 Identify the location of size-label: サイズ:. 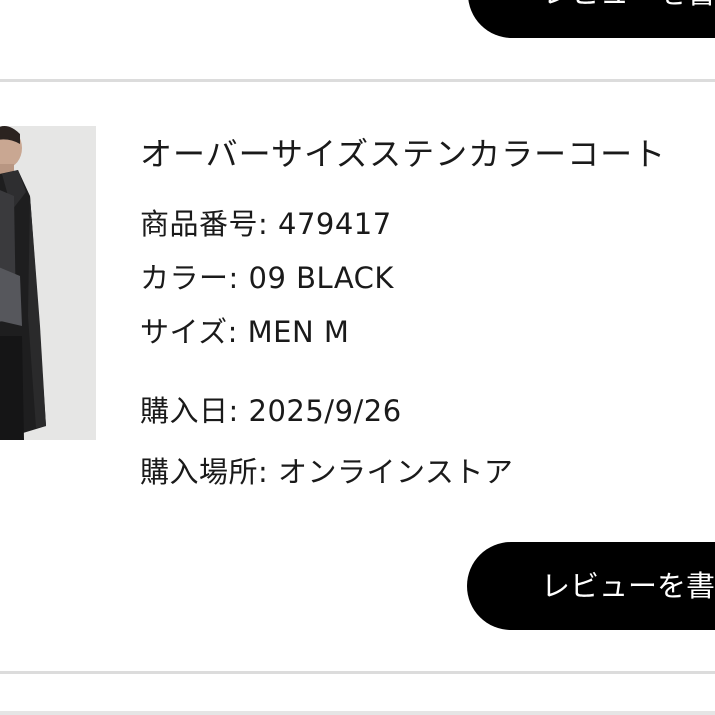
(189, 332).